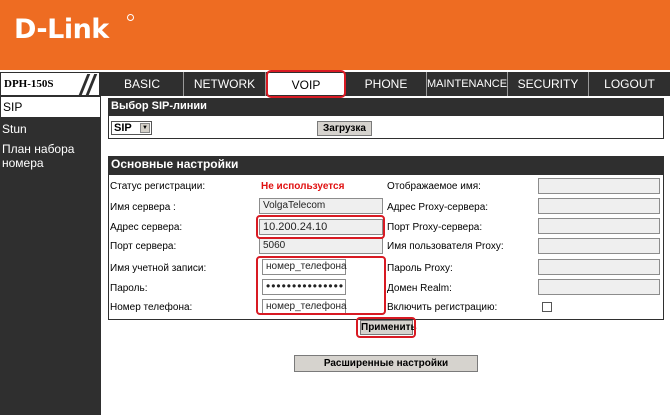 Image resolution: width=670 pixels, height=415 pixels. What do you see at coordinates (40, 156) in the screenshot?
I see `sidebar-item-dial-plan: План набора номера` at bounding box center [40, 156].